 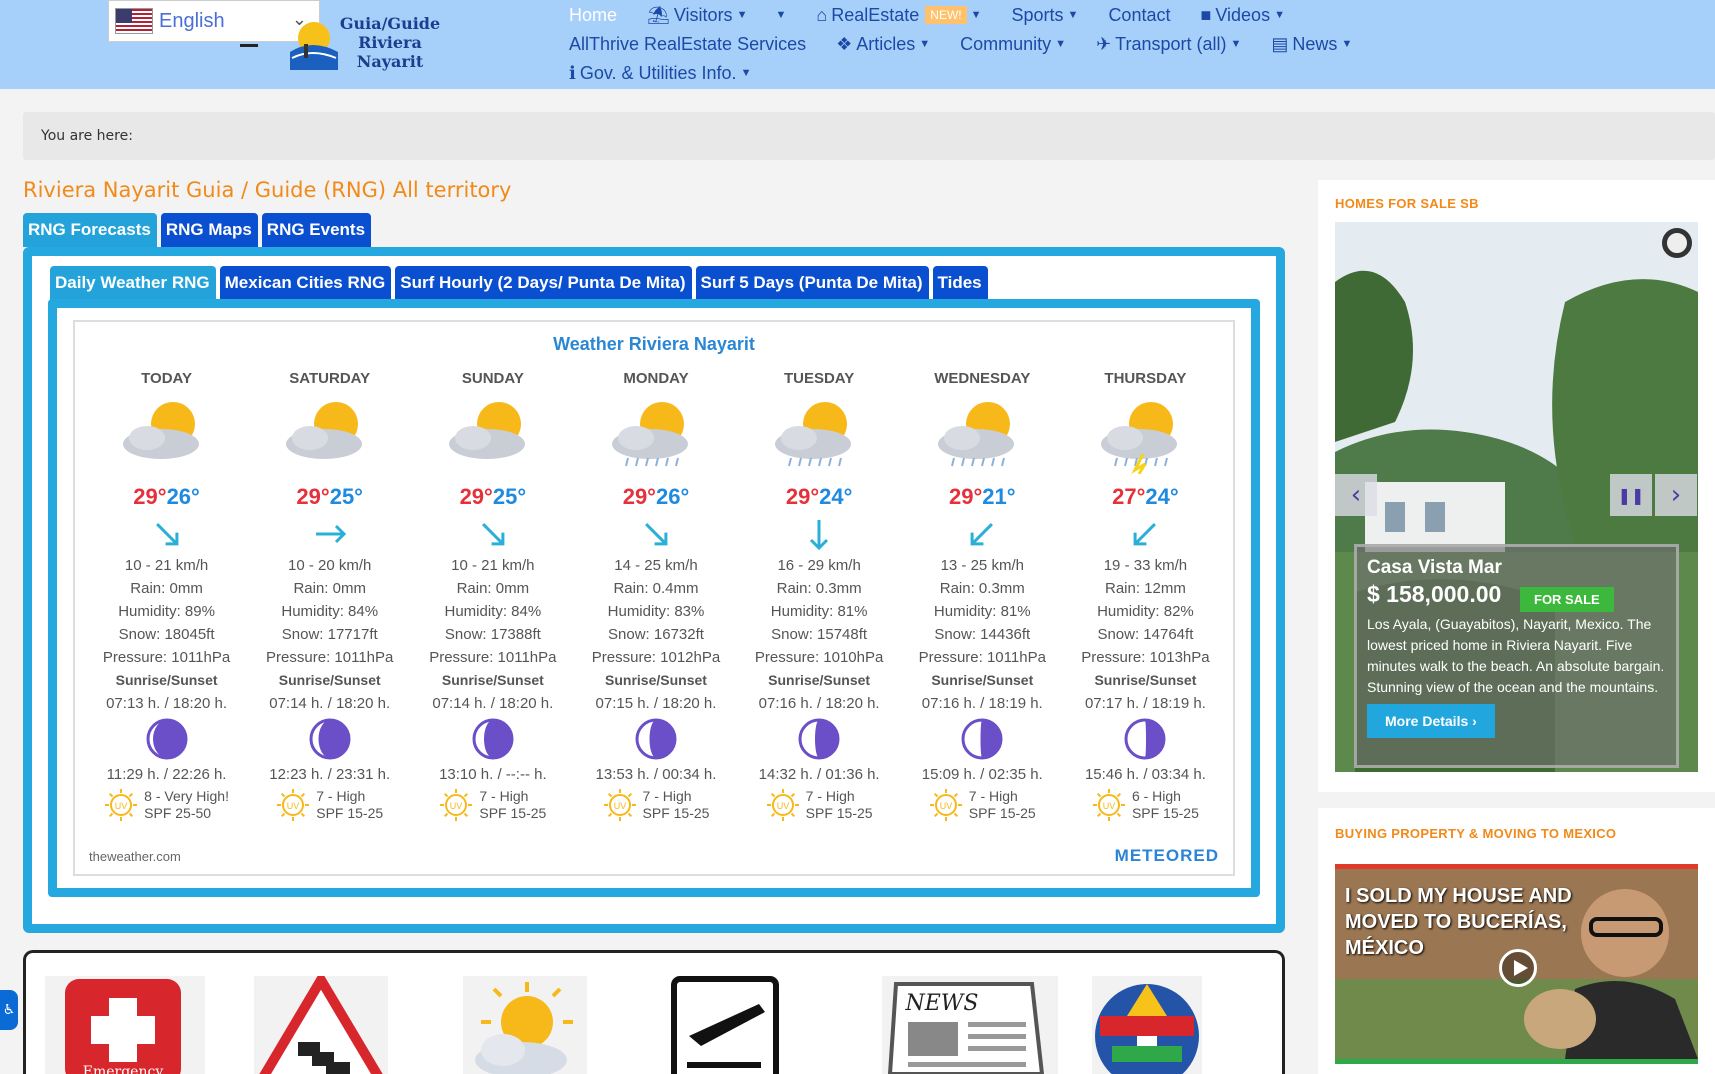 I want to click on tab-tides: Tides, so click(x=960, y=283).